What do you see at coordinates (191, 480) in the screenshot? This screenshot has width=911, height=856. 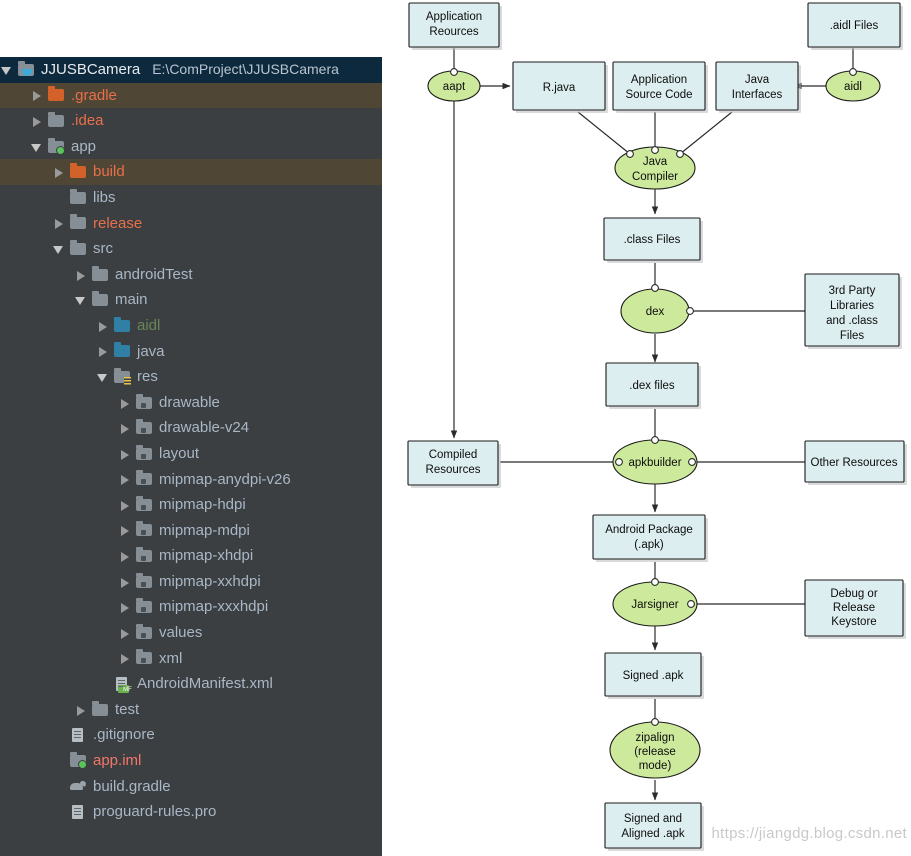 I see `tree-row: mipmap-anydpi-v26` at bounding box center [191, 480].